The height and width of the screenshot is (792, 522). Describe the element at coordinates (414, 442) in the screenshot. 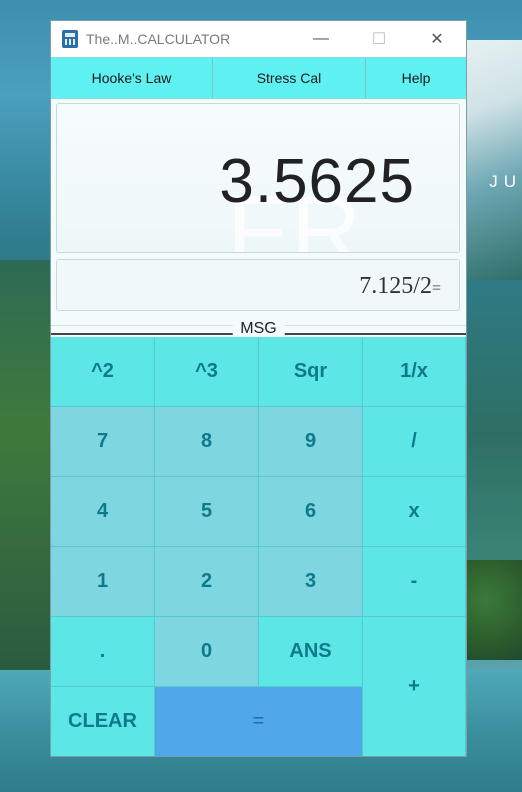

I see `divide-button: /` at that location.